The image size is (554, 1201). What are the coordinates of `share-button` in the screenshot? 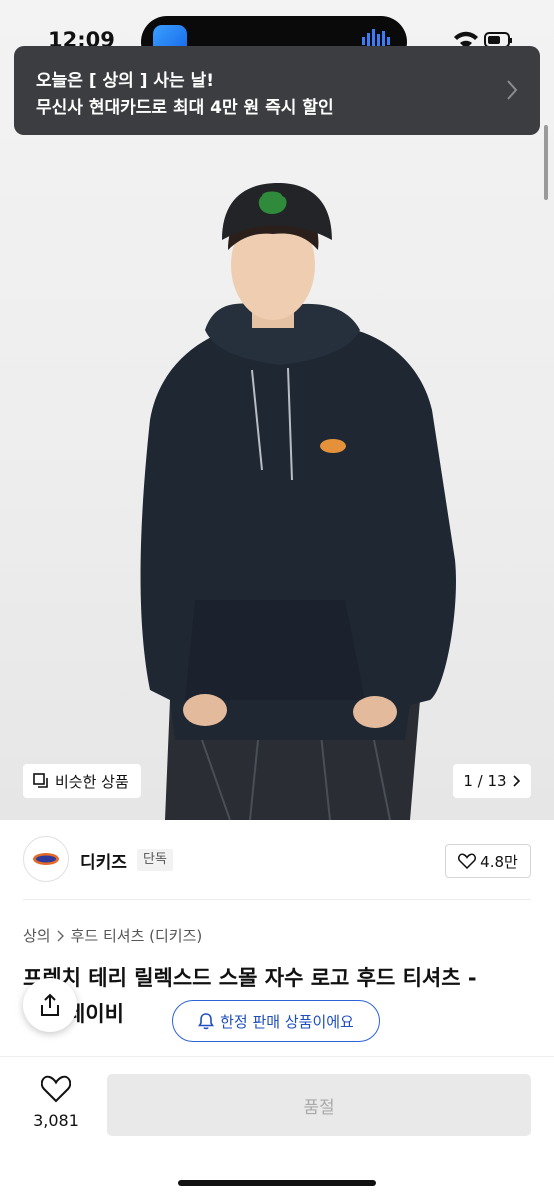 It's located at (50, 1005).